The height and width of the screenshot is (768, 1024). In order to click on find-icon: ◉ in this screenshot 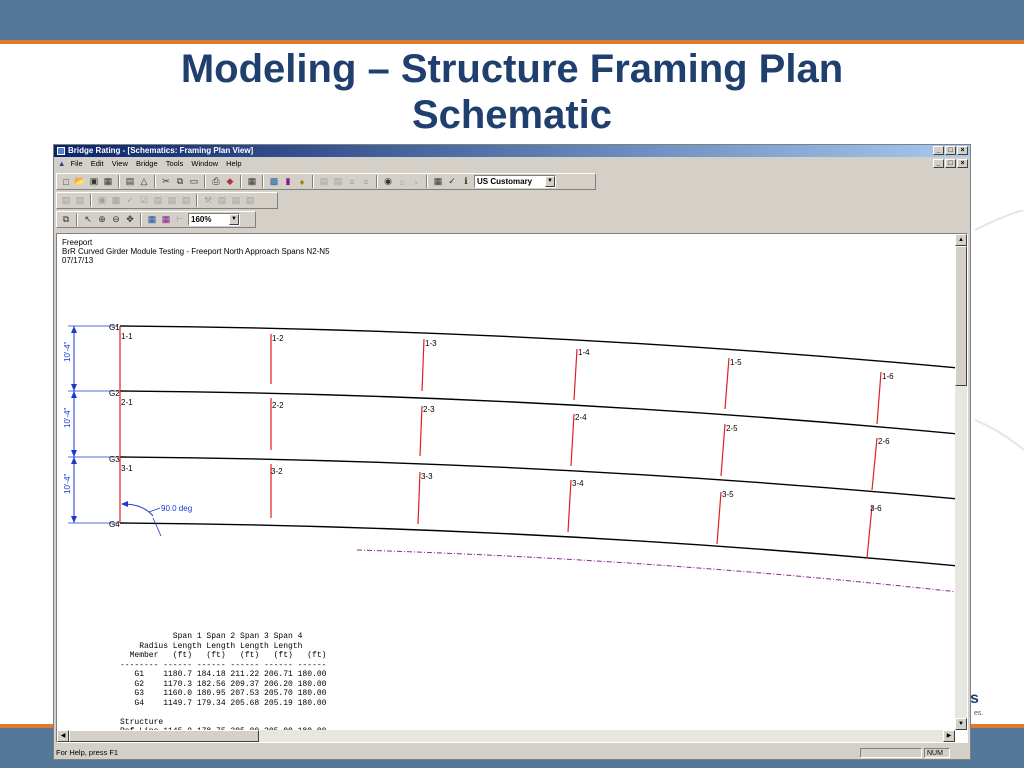, I will do `click(388, 182)`.